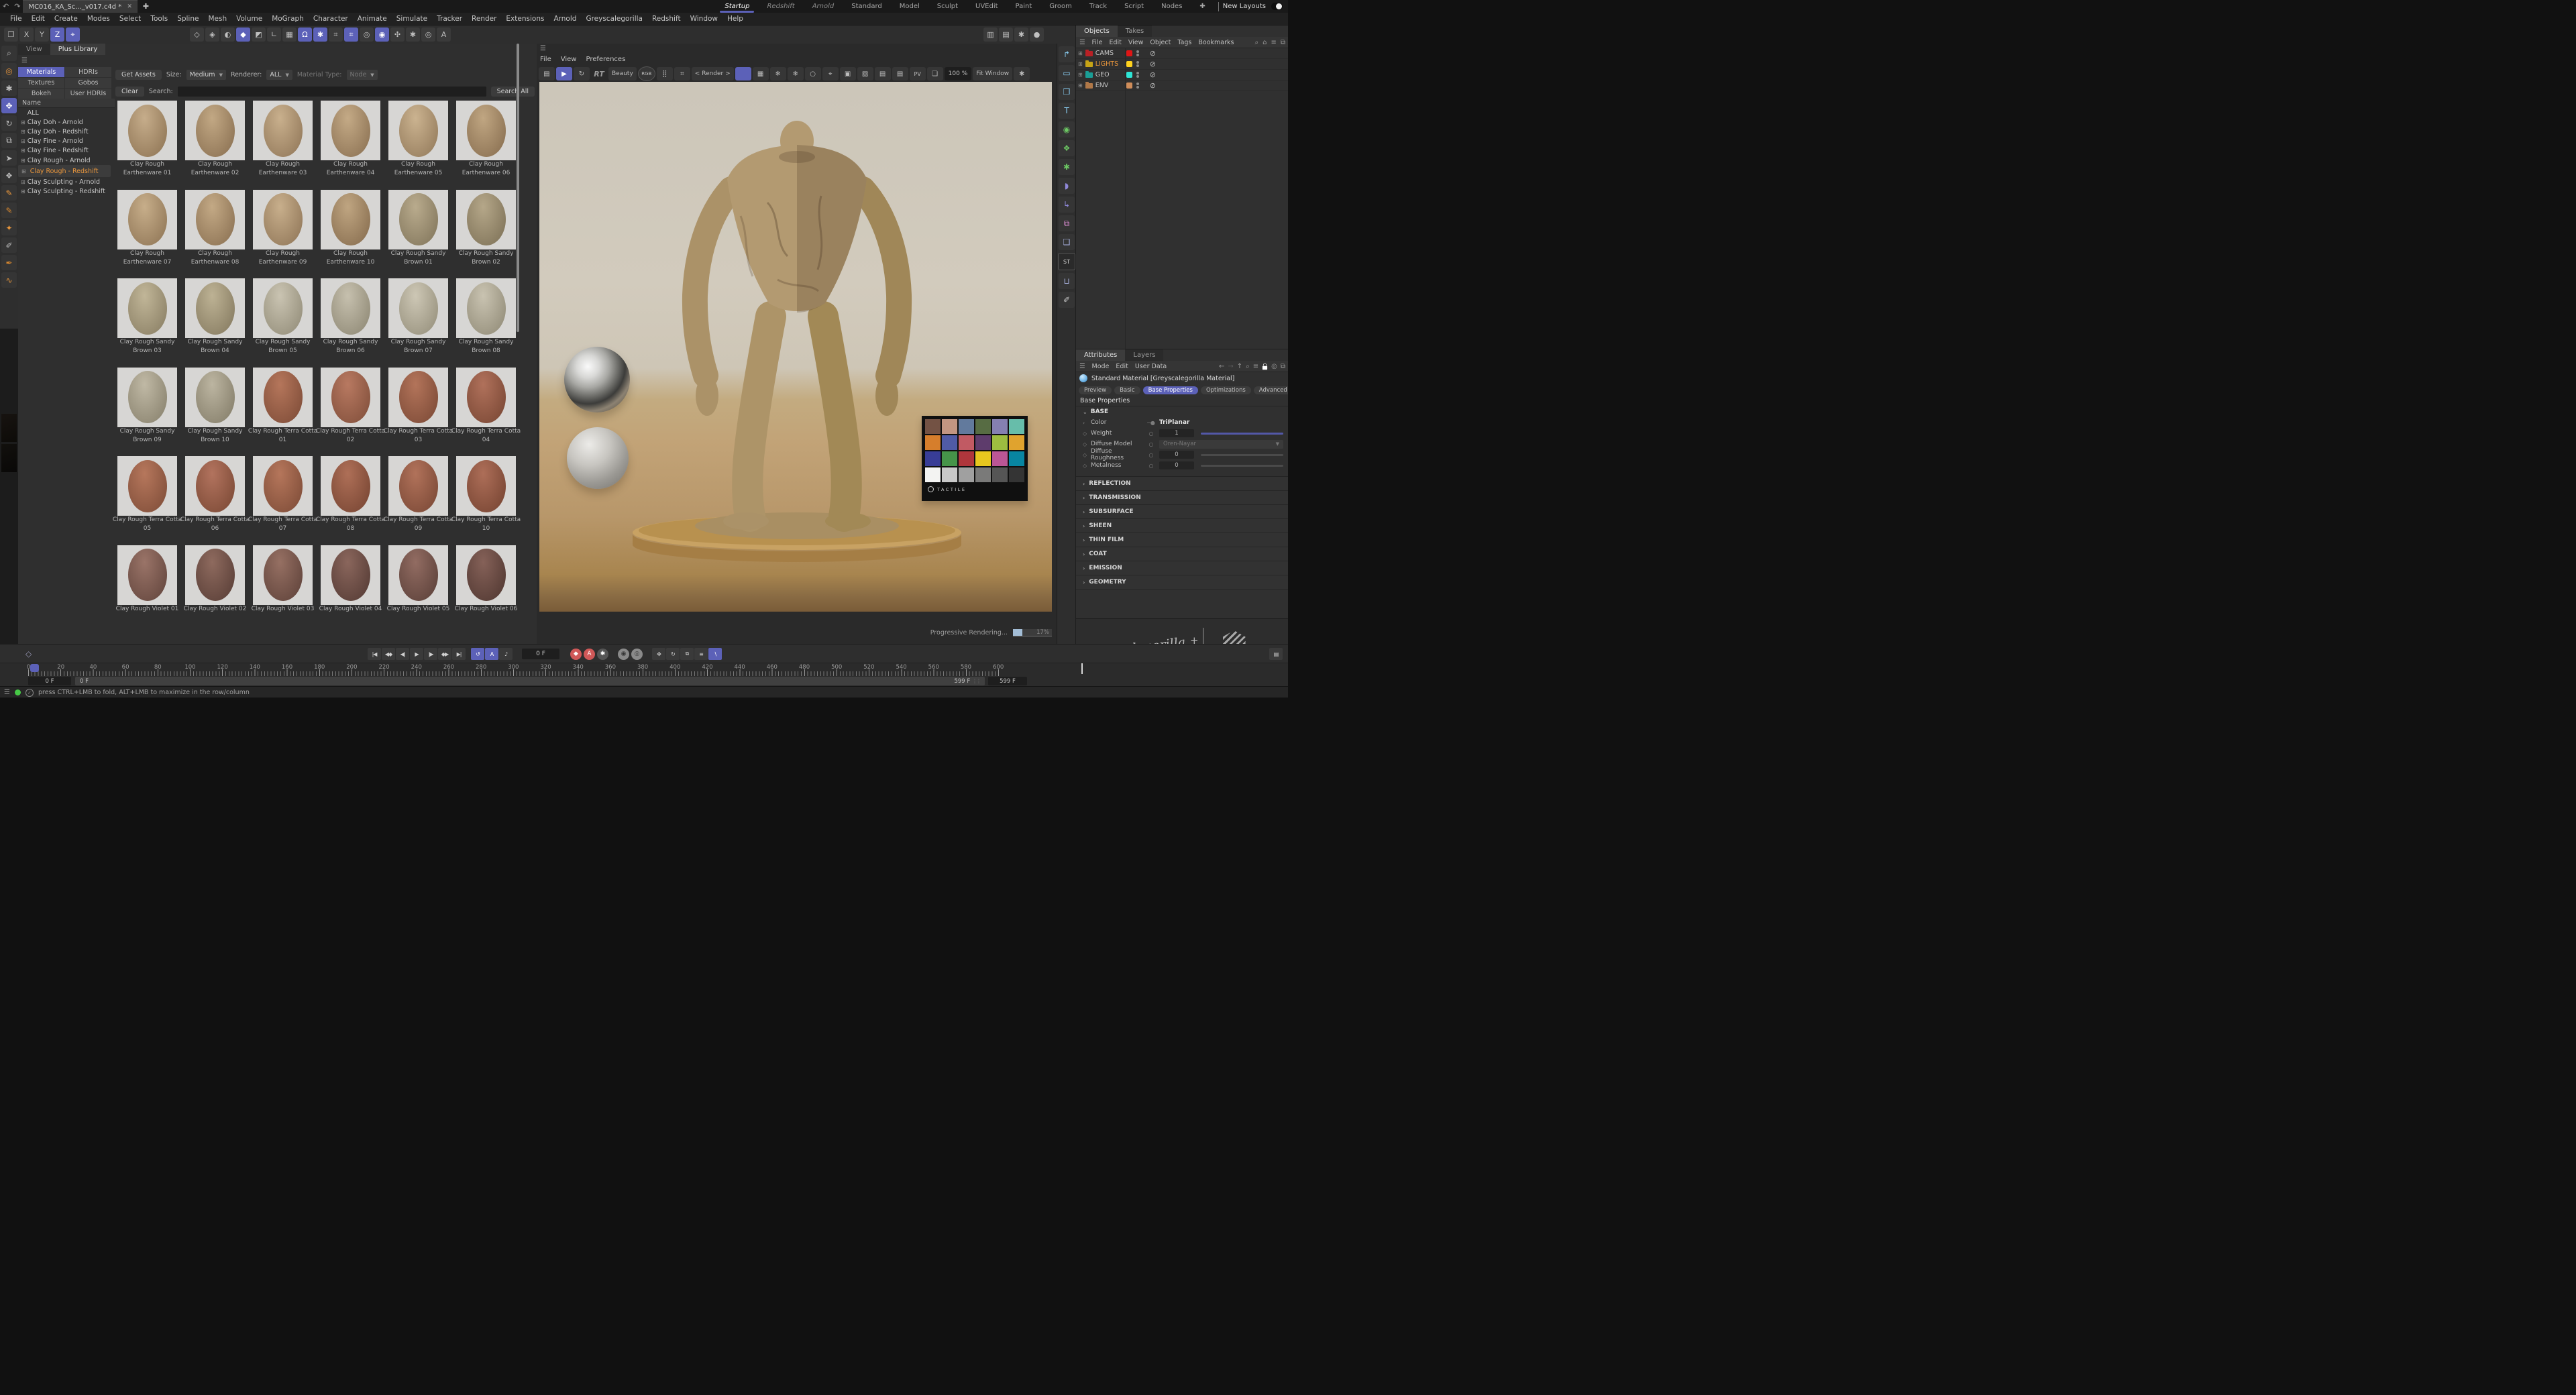  Describe the element at coordinates (1067, 167) in the screenshot. I see `object-create-icon: ✱` at that location.